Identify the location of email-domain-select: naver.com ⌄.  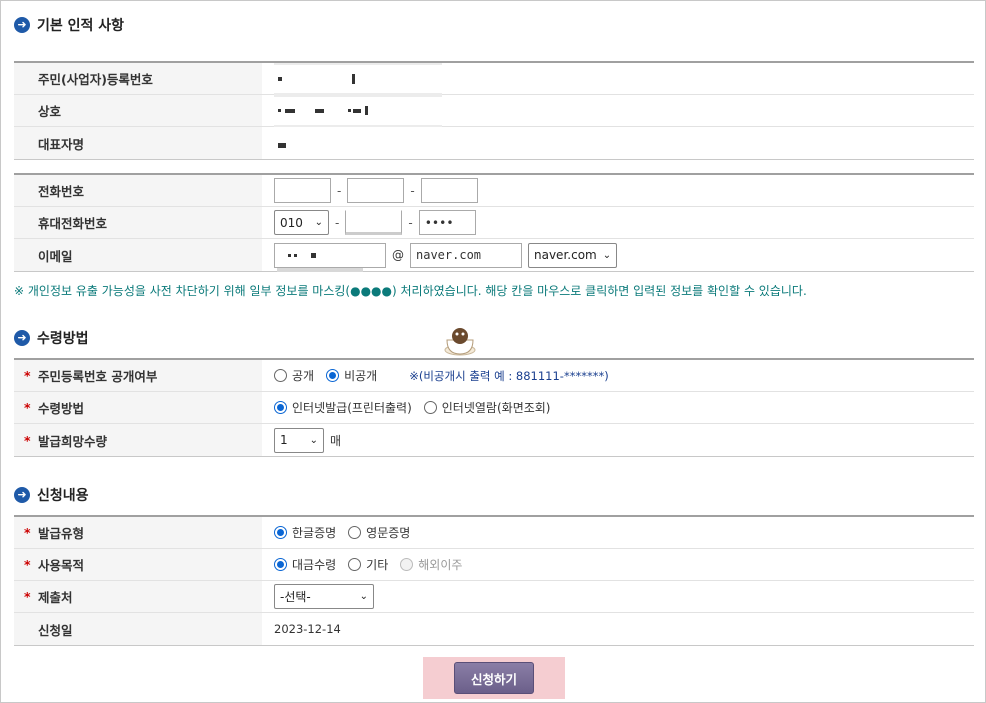
(572, 255).